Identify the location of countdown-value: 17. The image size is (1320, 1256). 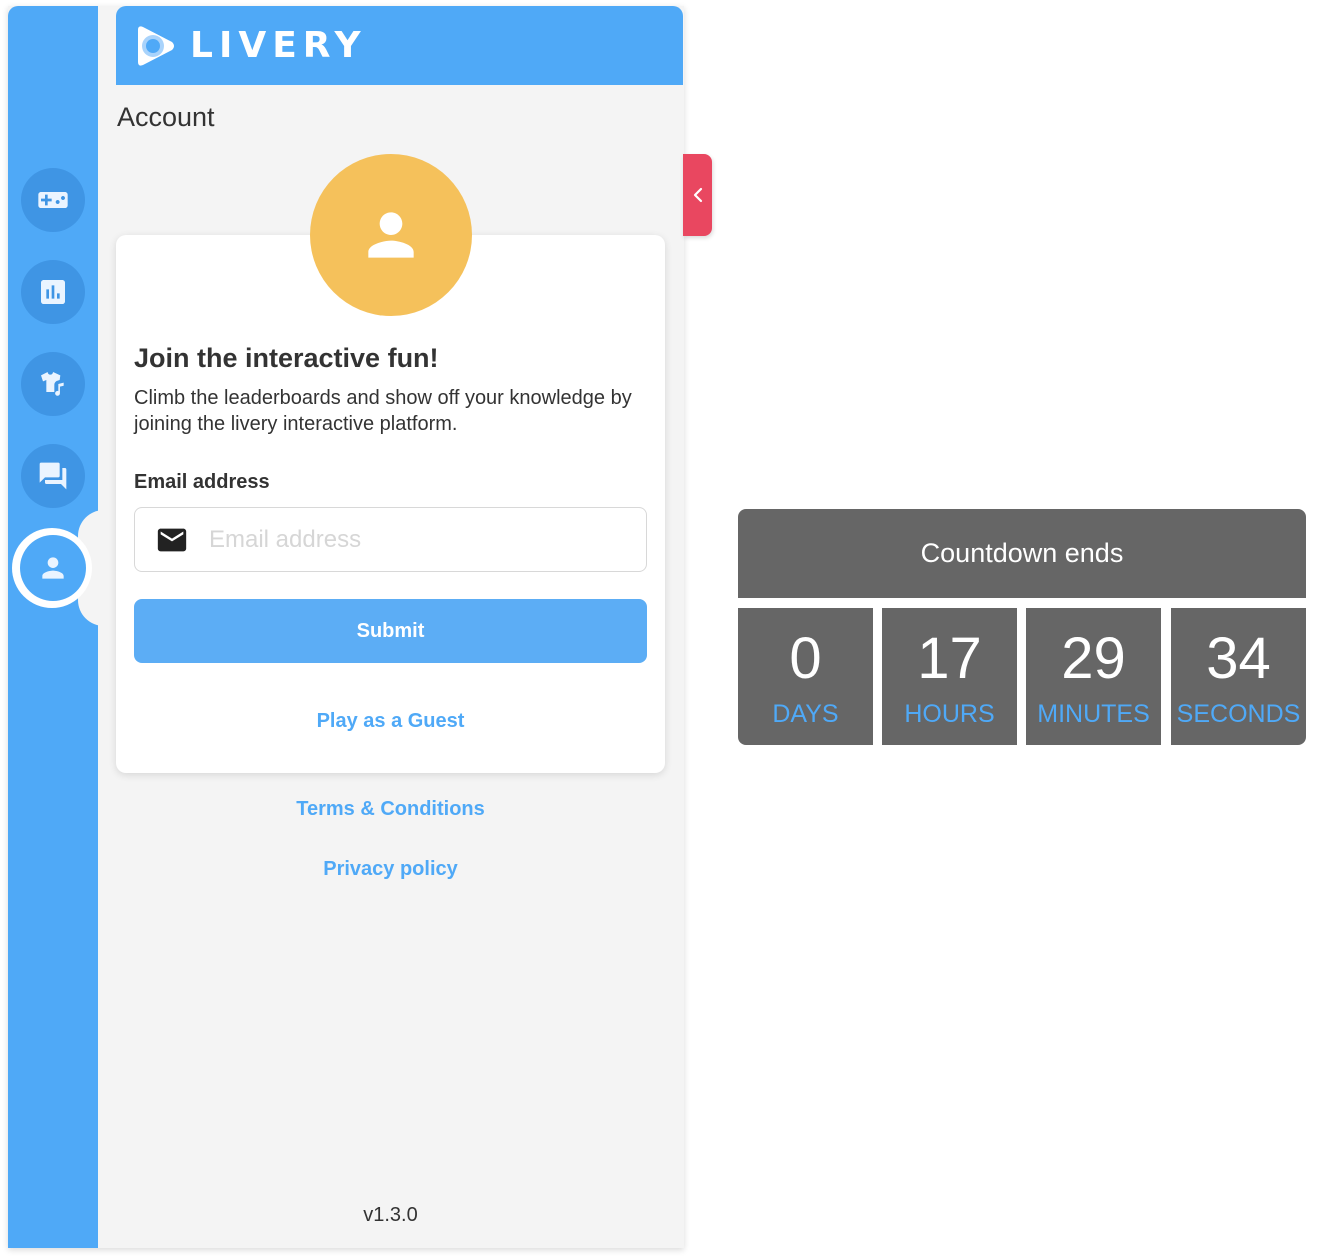
(949, 658).